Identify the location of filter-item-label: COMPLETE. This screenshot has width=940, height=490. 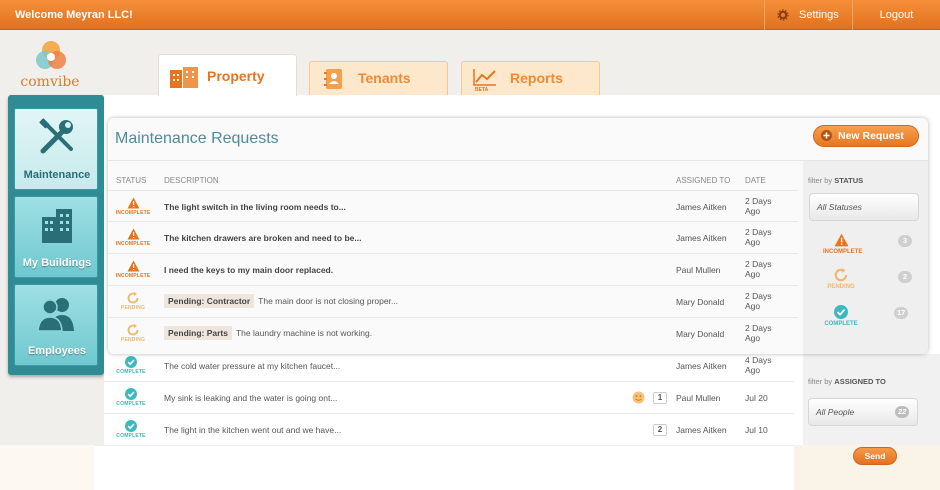
(841, 324).